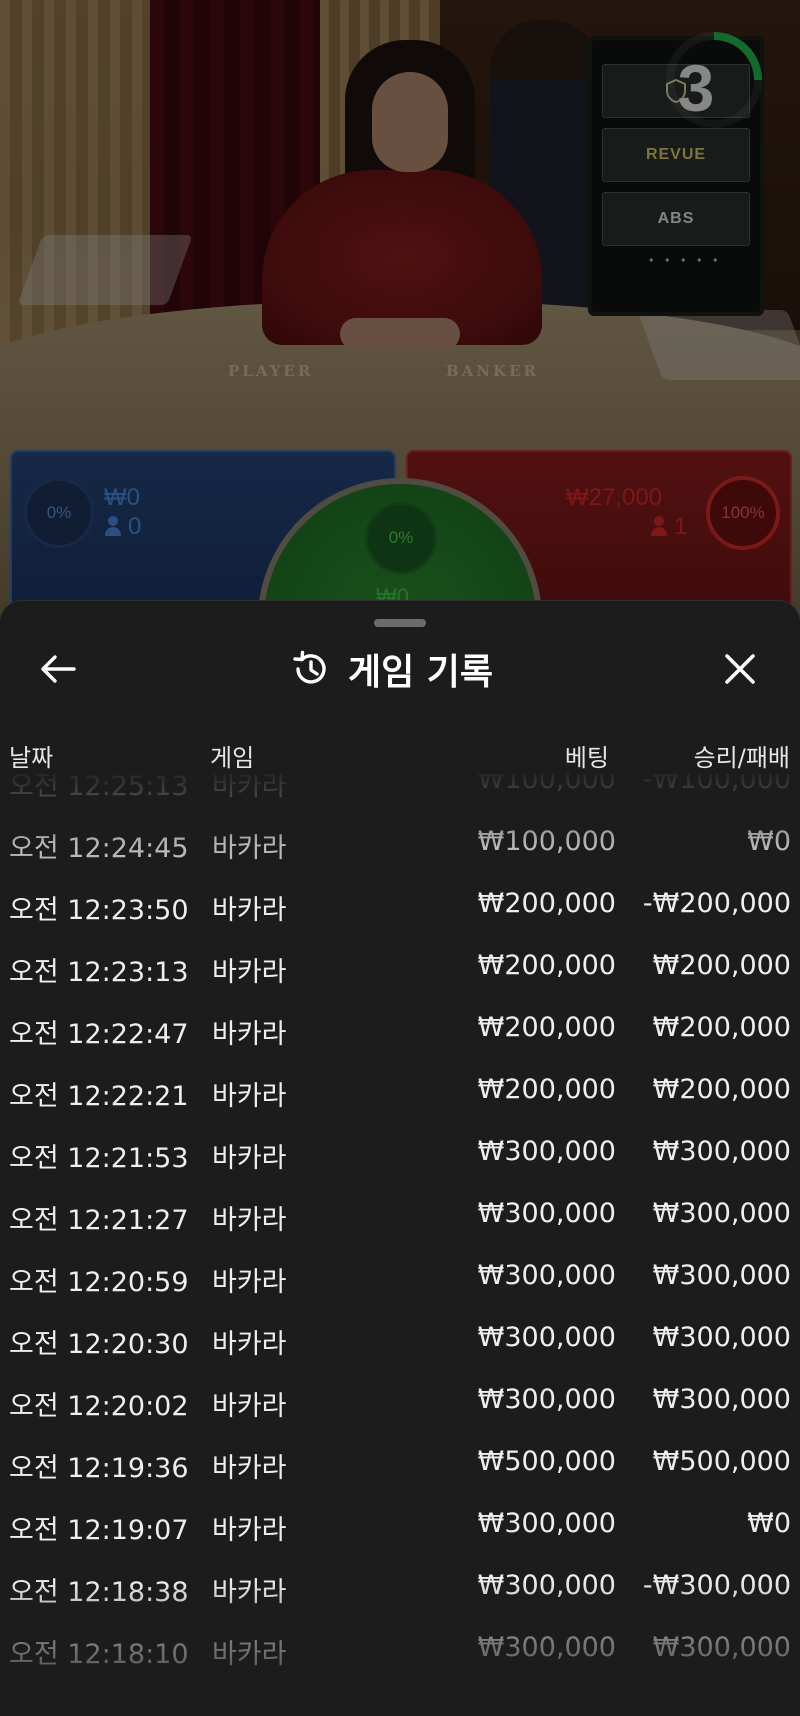  I want to click on sheet-title-group: 게임 기록, so click(391, 670).